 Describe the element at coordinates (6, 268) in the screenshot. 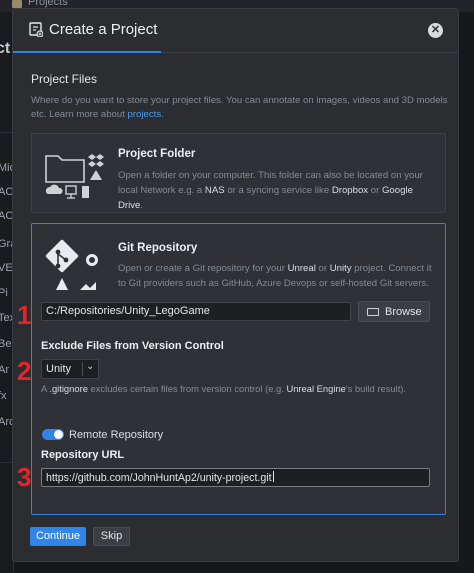

I see `background-item: VE` at that location.